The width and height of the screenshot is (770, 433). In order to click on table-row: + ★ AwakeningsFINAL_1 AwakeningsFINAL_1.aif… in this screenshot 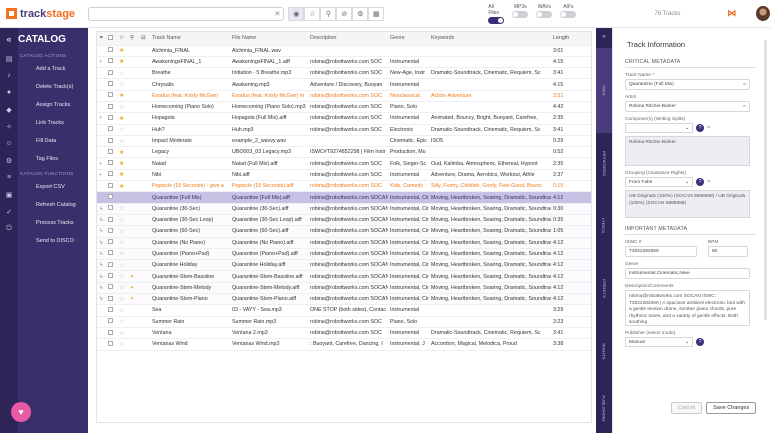, I will do `click(344, 62)`.